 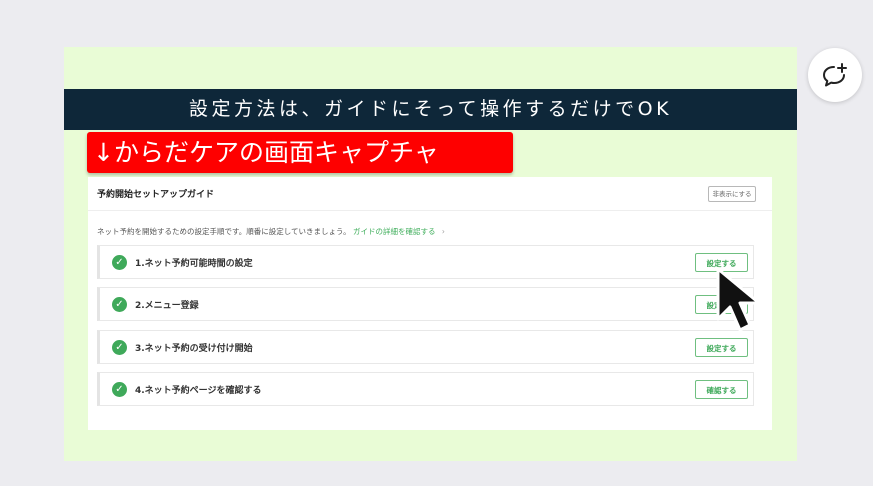 I want to click on step-item-4: ✓ 4.ネット予約ページを確認する 確認する, so click(x=425, y=389).